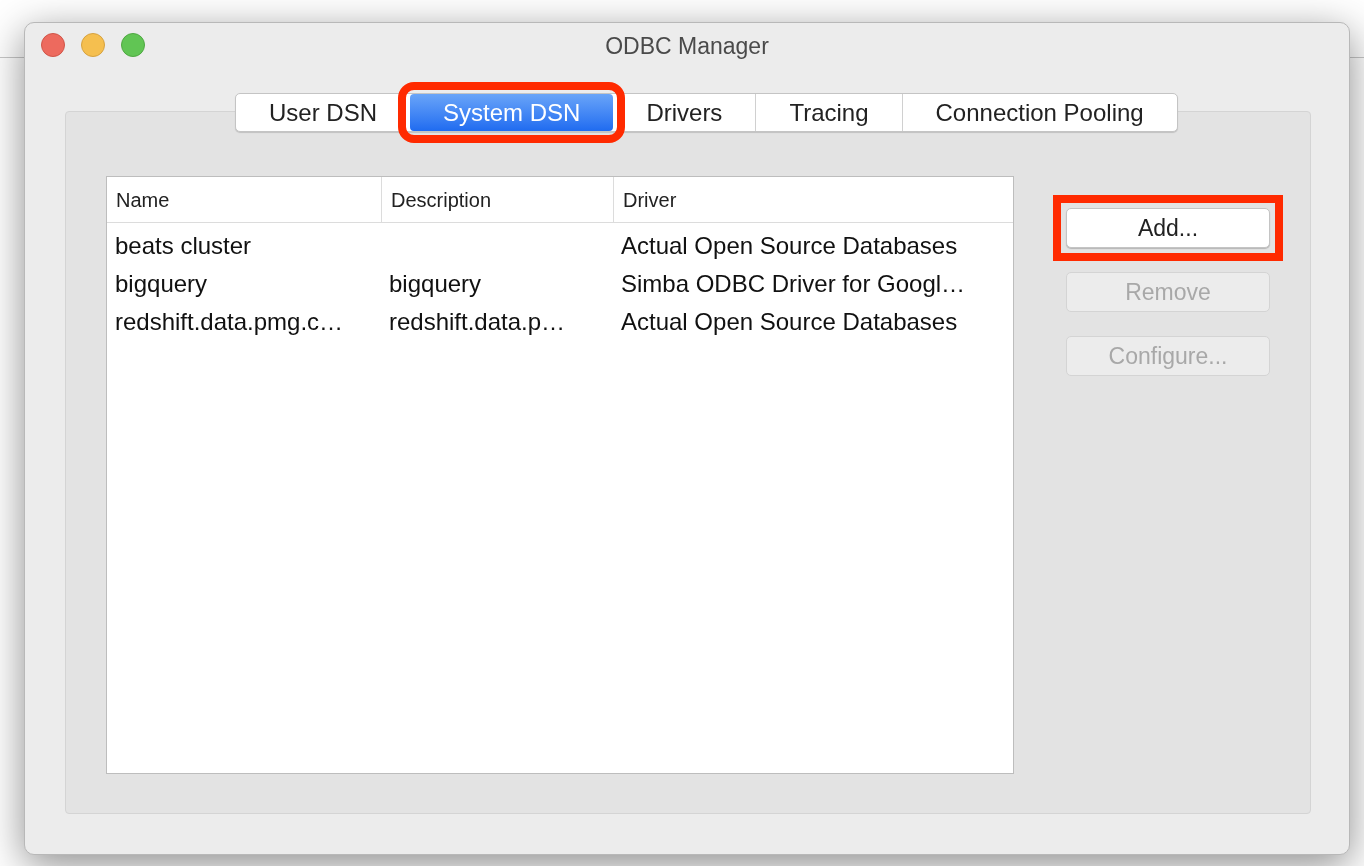  I want to click on window-title: ODBC Manager, so click(687, 46).